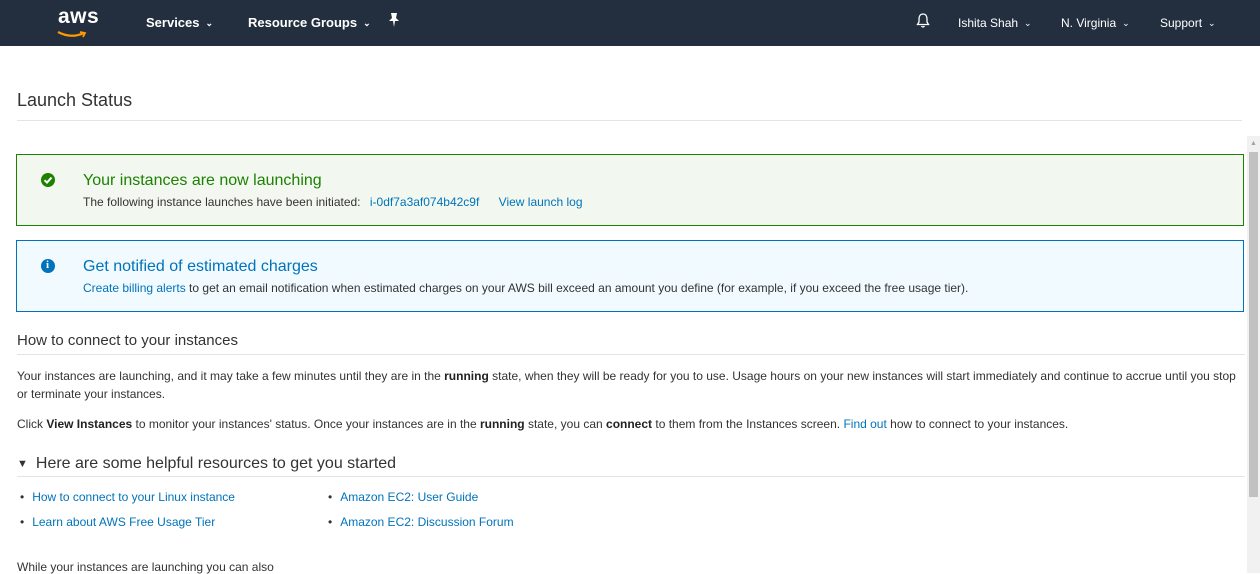 The width and height of the screenshot is (1260, 574). I want to click on view-launch-log-link: View launch log, so click(541, 202).